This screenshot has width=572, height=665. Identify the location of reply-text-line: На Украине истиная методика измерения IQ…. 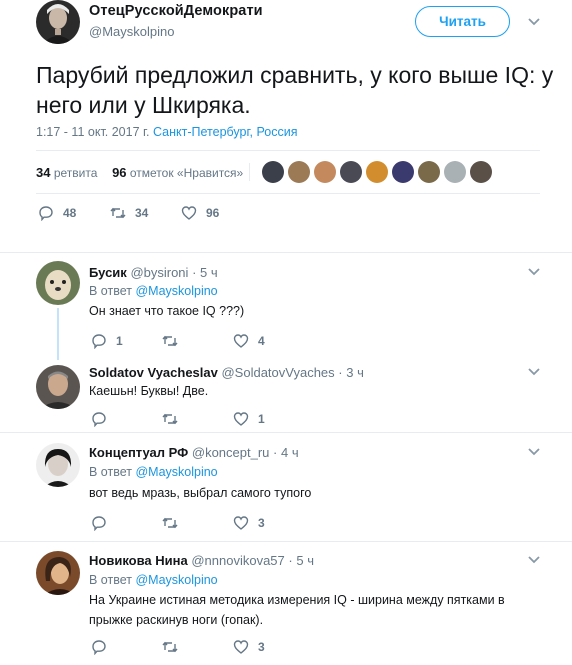
(297, 600).